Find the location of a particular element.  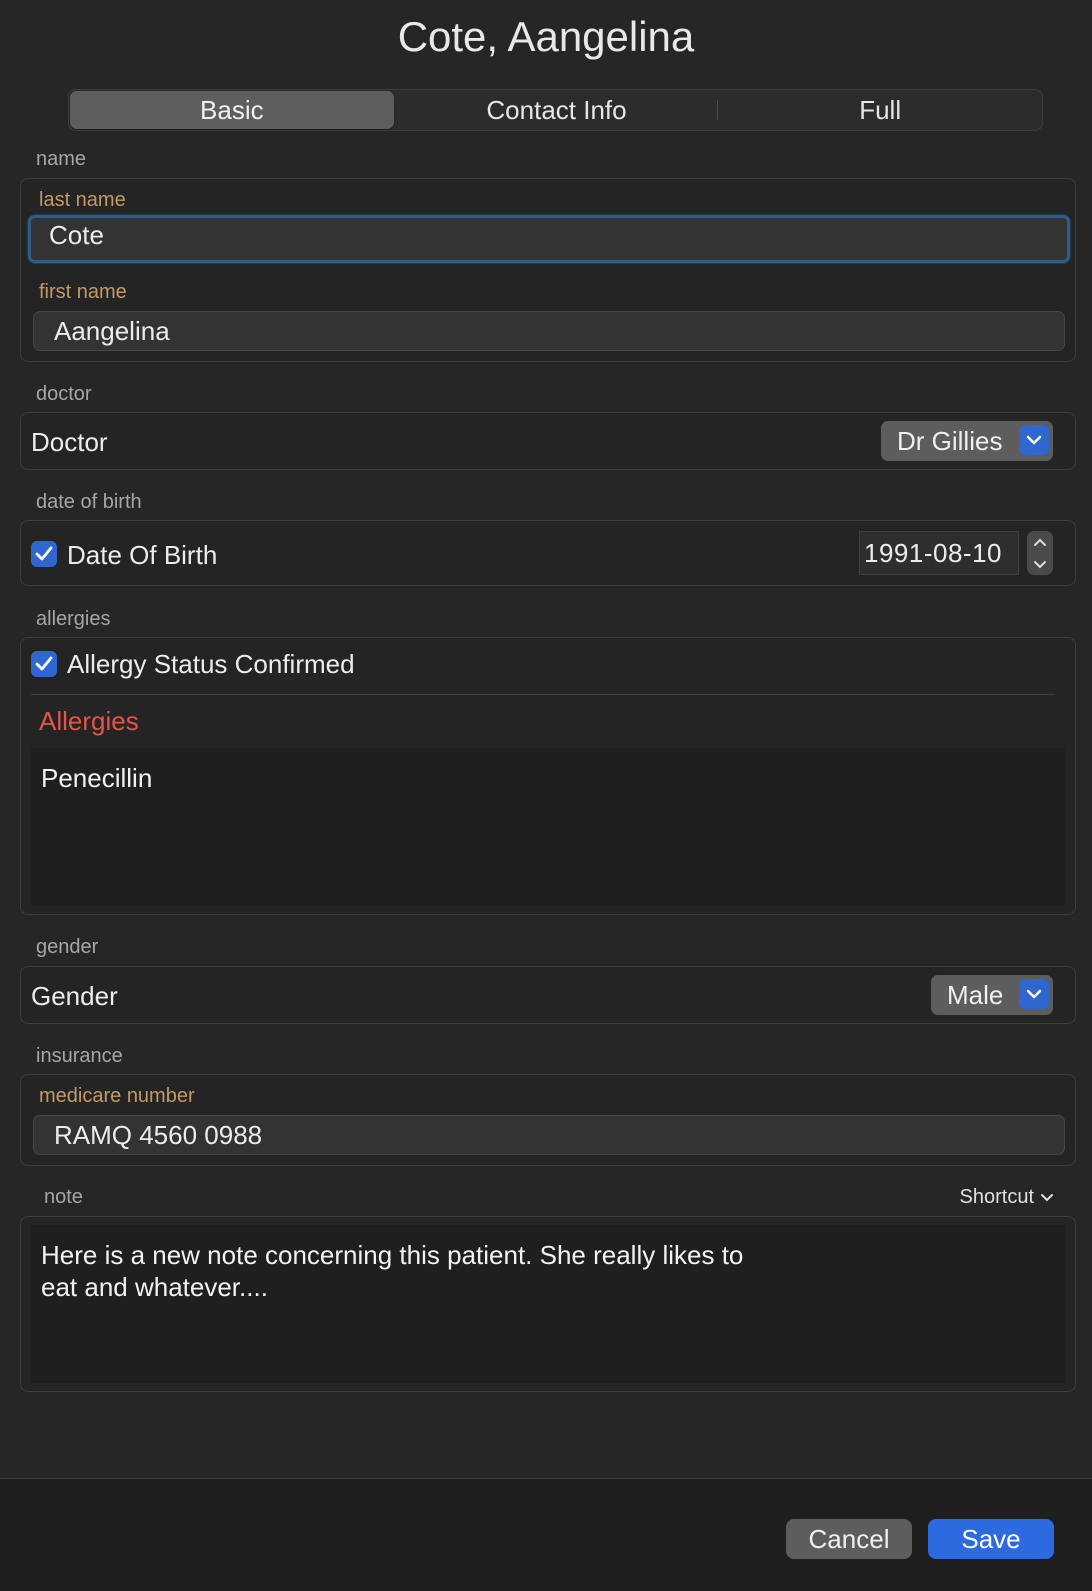

allergies-list-label: Allergies is located at coordinates (89, 721).